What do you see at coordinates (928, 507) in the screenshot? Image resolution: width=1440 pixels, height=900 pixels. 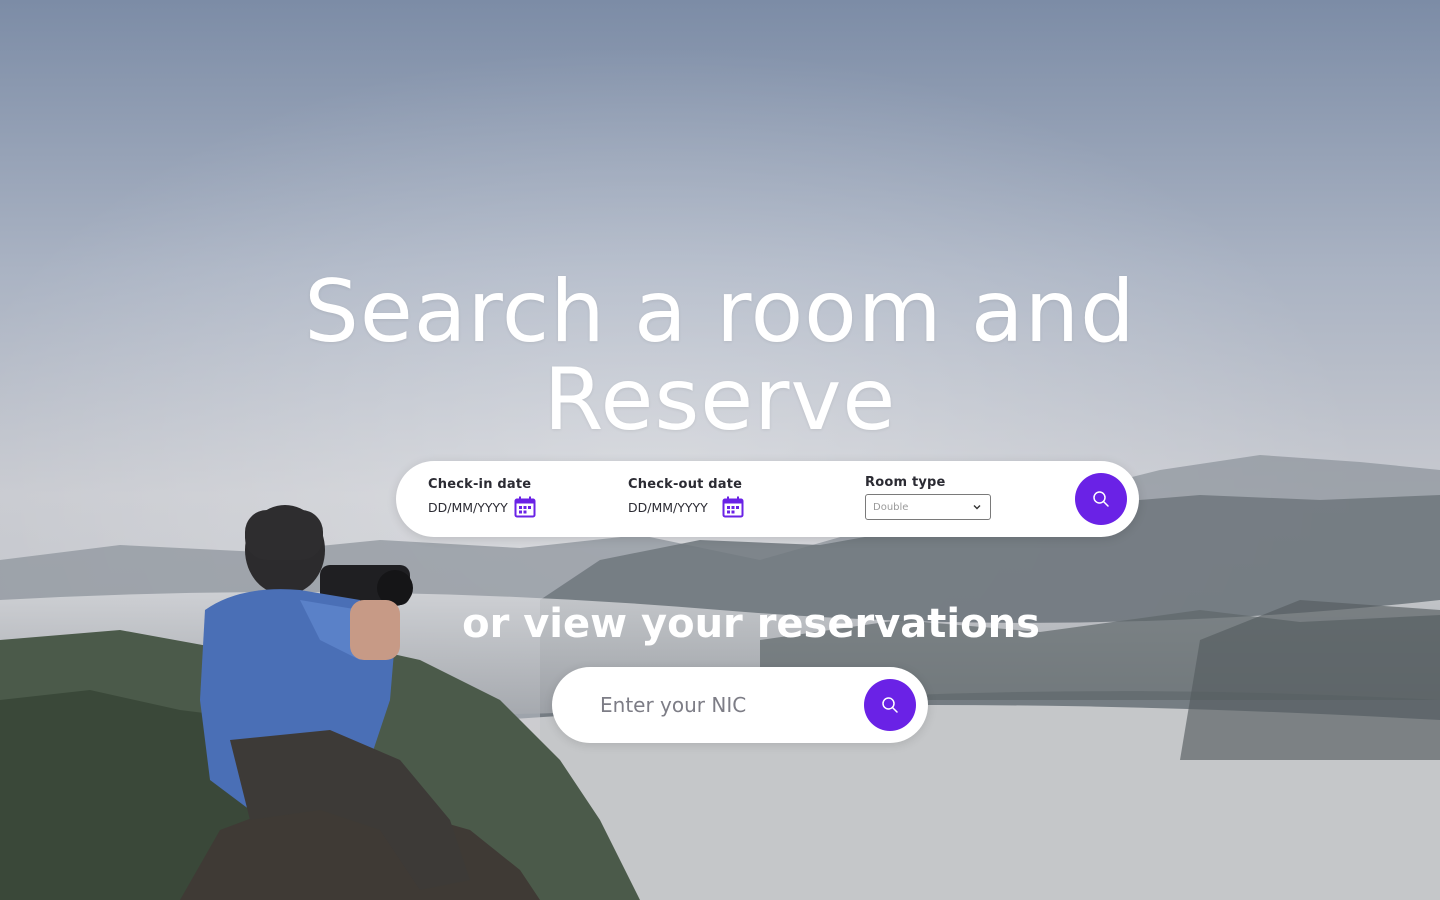 I see `room-type-select: Double` at bounding box center [928, 507].